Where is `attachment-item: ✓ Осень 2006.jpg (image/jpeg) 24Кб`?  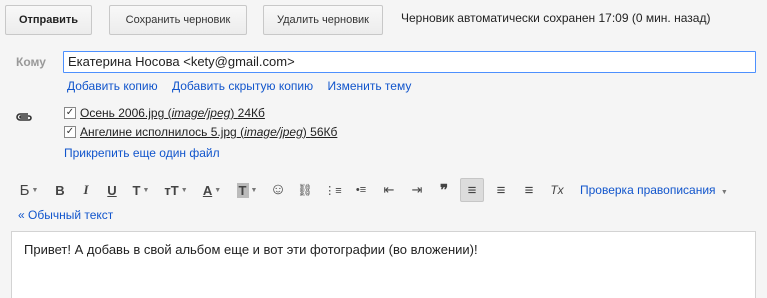 attachment-item: ✓ Осень 2006.jpg (image/jpeg) 24Кб is located at coordinates (164, 113).